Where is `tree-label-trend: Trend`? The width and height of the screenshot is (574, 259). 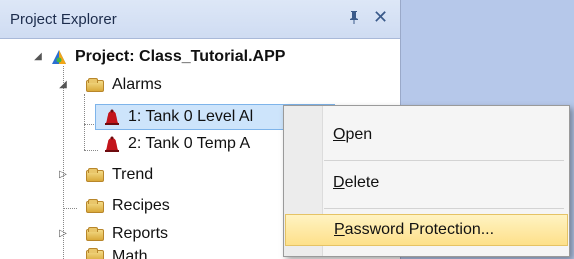
tree-label-trend: Trend is located at coordinates (133, 174).